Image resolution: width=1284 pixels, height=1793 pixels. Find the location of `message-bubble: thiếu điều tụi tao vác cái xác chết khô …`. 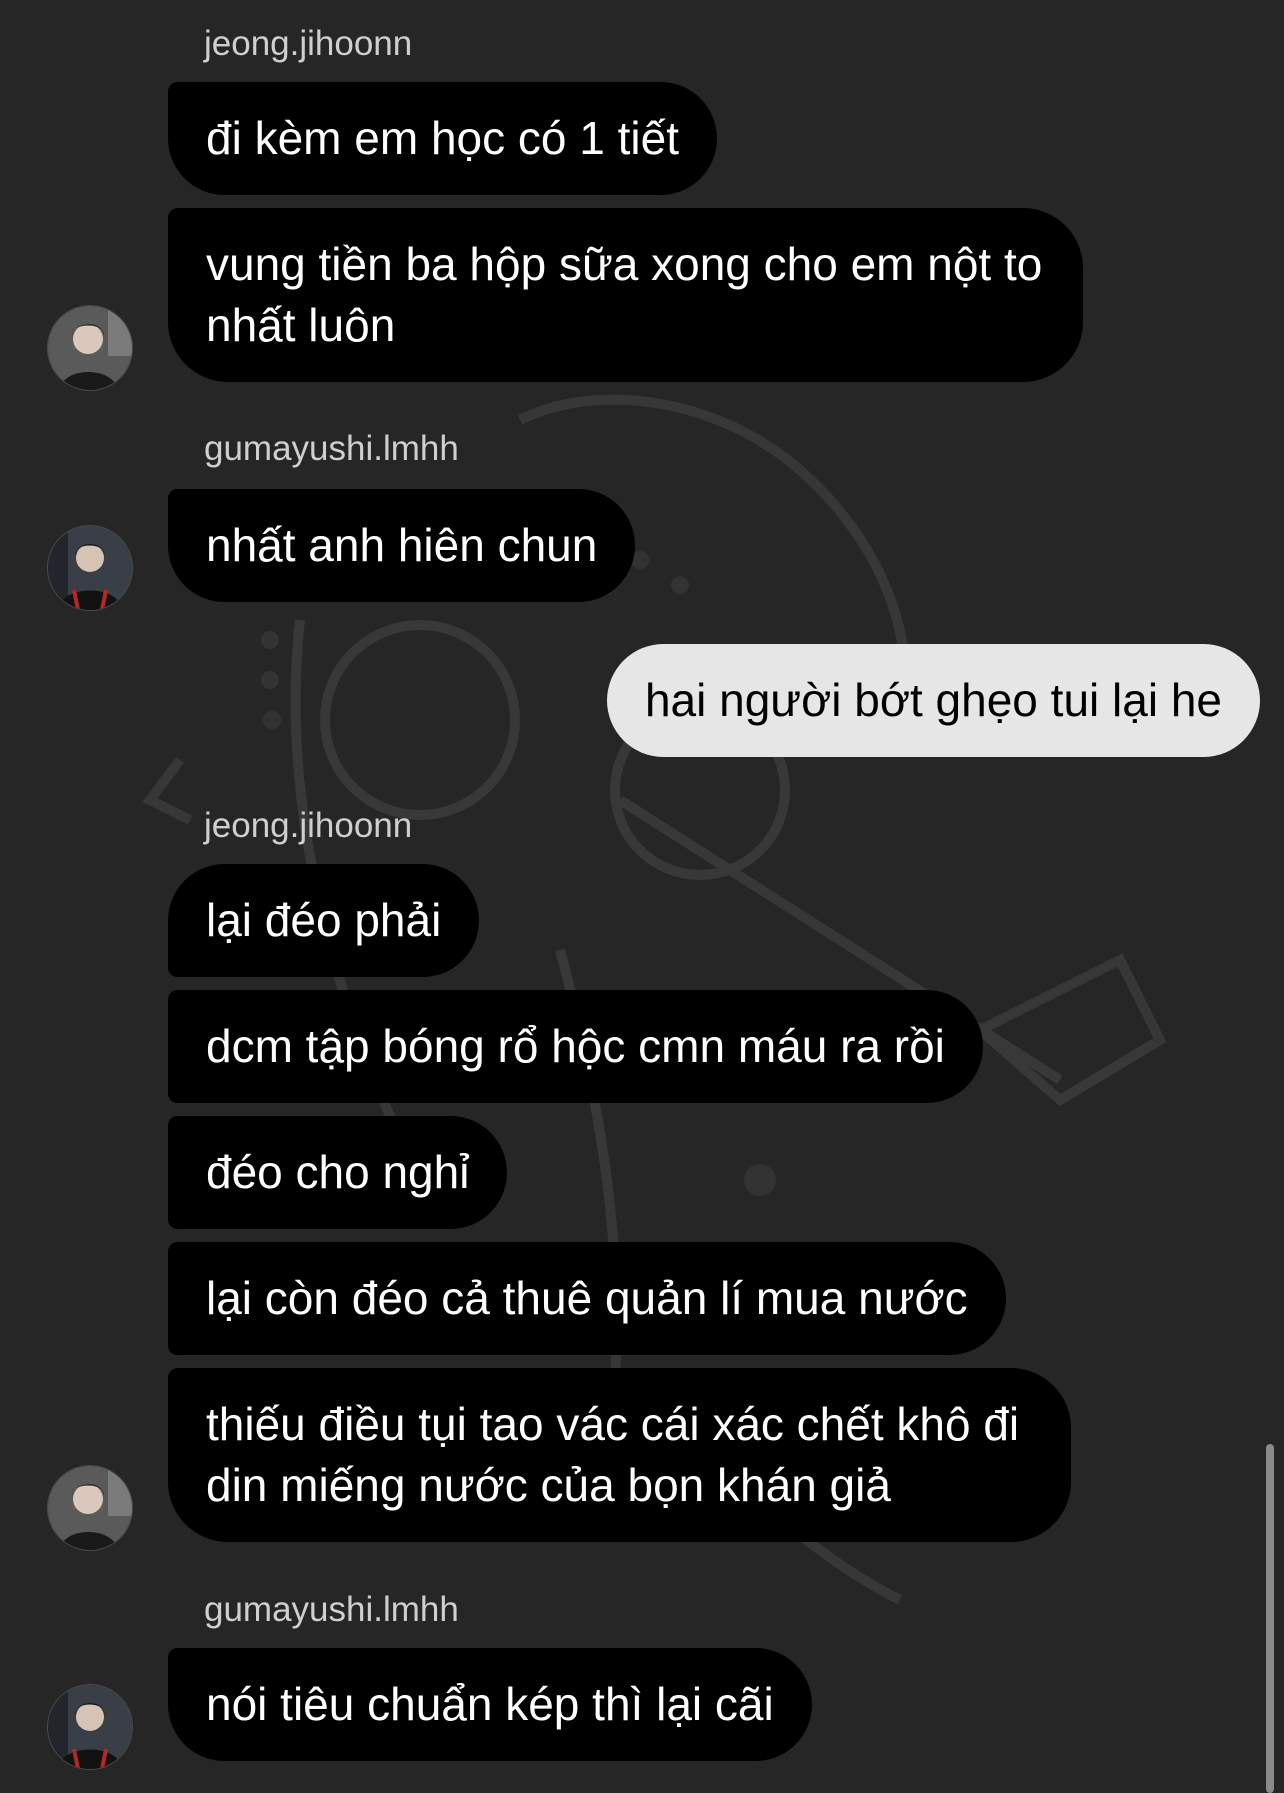

message-bubble: thiếu điều tụi tao vác cái xác chết khô … is located at coordinates (619, 1455).